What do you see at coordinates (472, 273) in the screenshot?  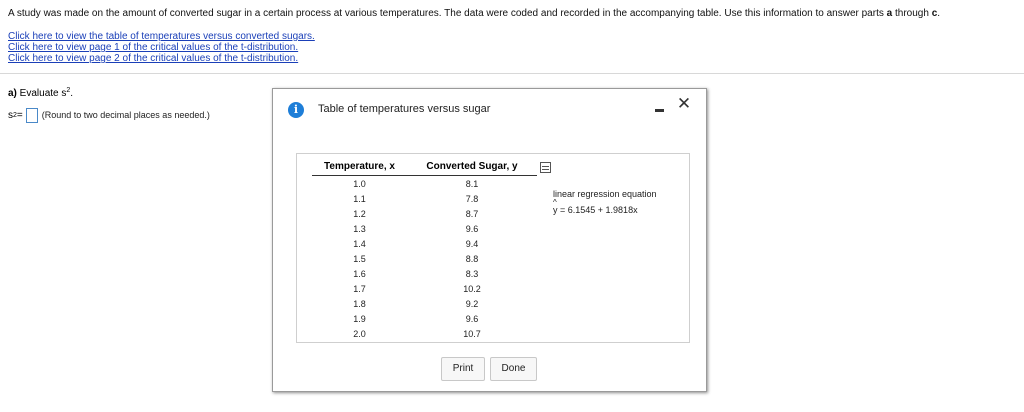 I see `sugar-cell: 8.3` at bounding box center [472, 273].